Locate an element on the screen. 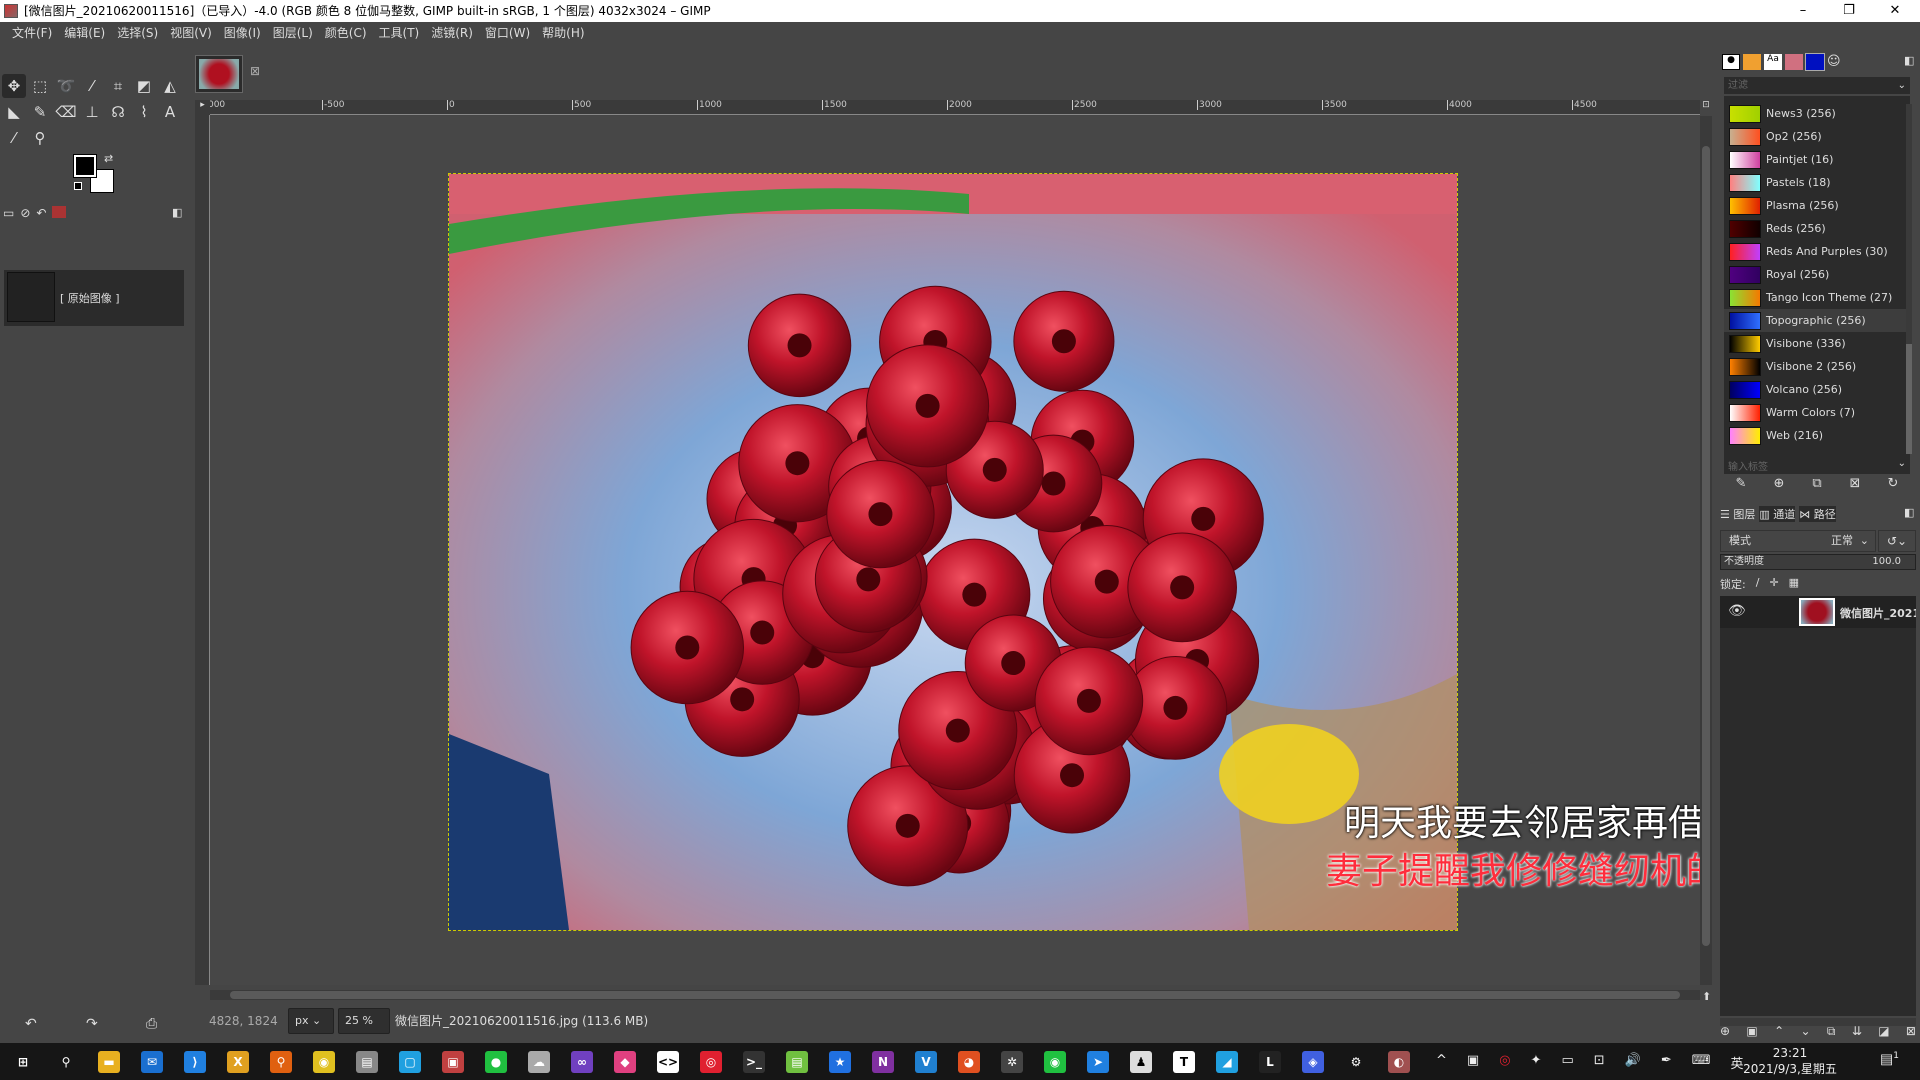 This screenshot has height=1080, width=1920. configure-layers-icon: ◧ is located at coordinates (1909, 512).